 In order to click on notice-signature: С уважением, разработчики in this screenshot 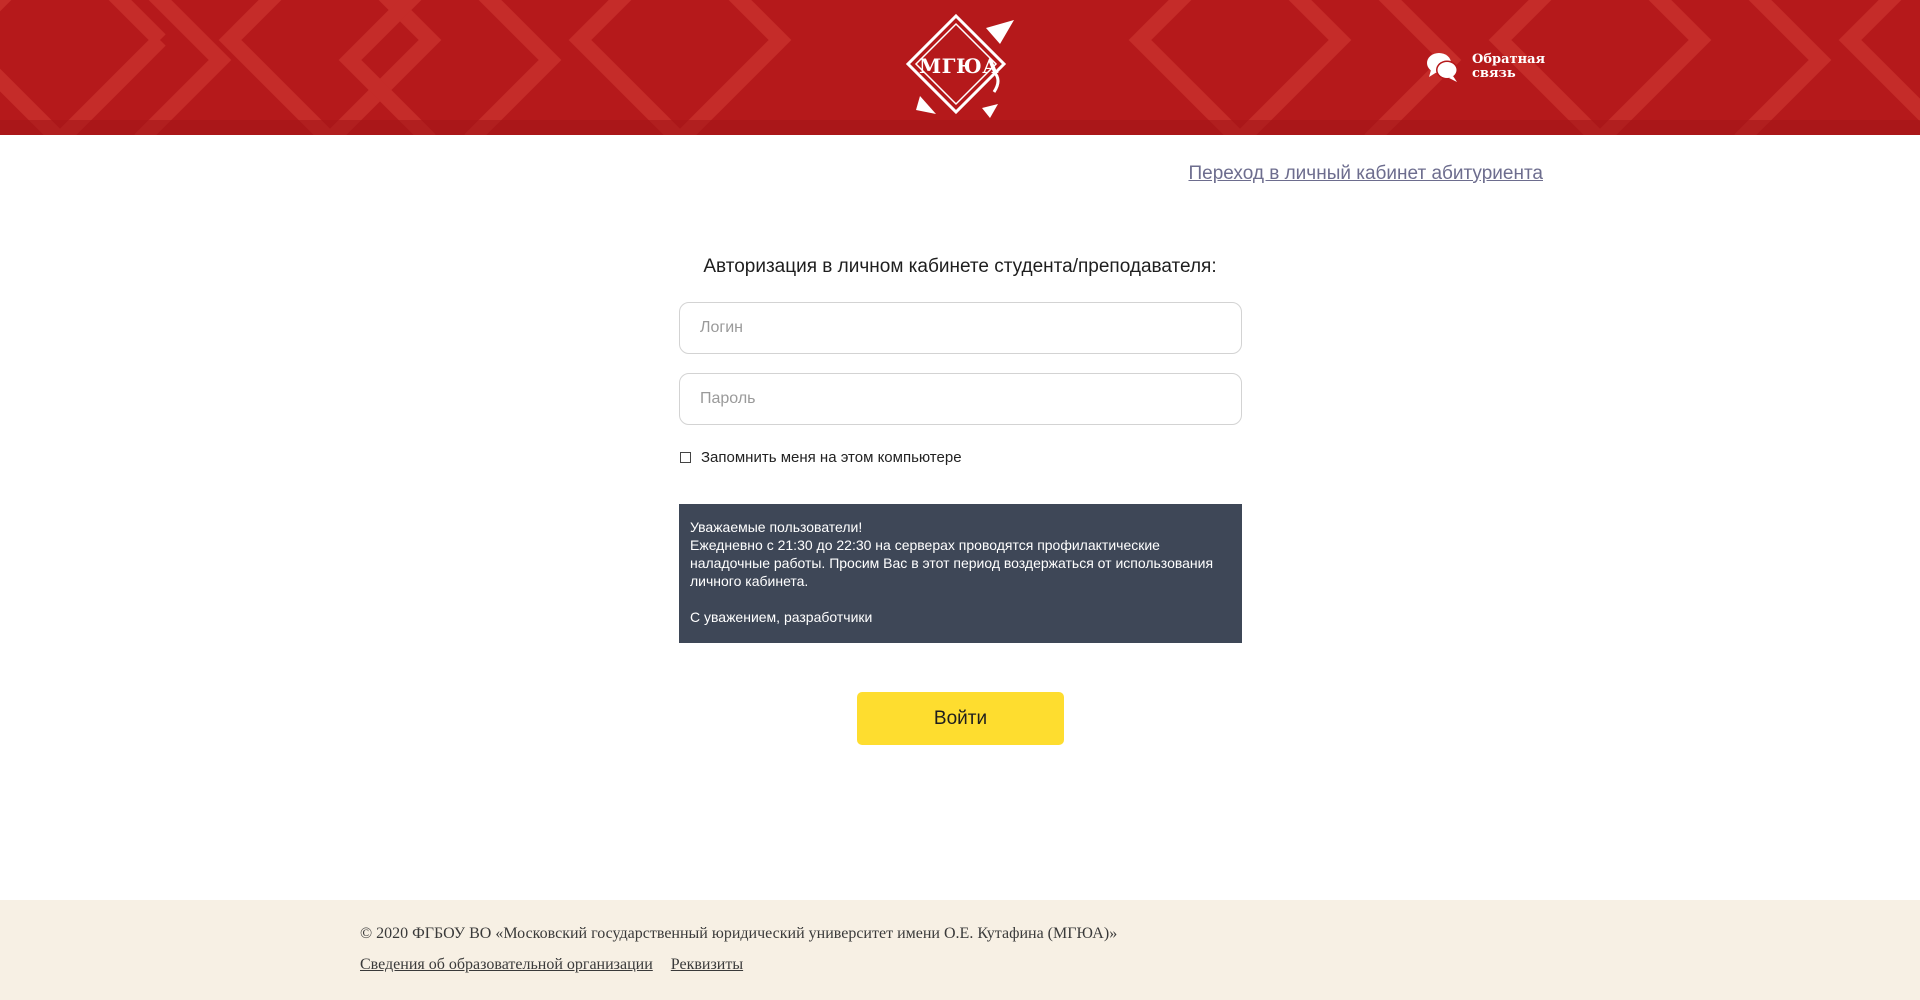, I will do `click(781, 617)`.